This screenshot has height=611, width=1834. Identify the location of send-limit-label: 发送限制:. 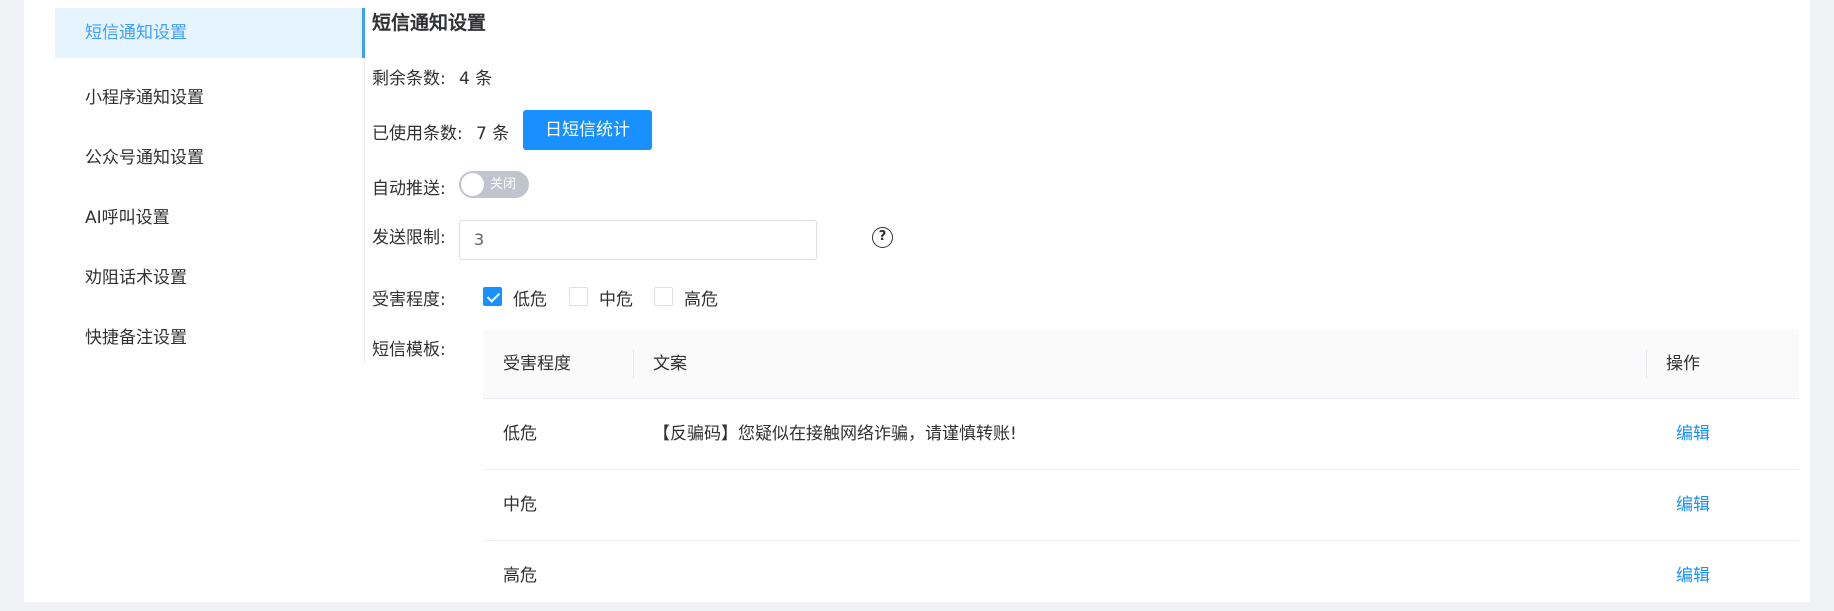
(409, 238).